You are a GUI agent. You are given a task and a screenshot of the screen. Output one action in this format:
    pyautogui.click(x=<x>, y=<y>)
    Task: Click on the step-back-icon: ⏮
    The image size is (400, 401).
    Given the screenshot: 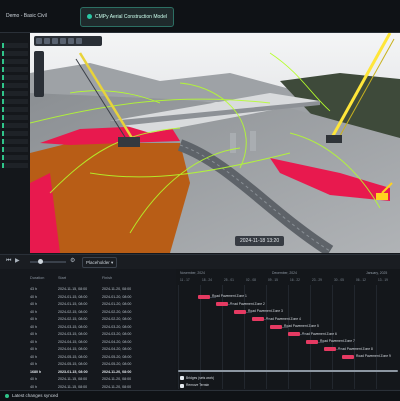 What is the action you would take?
    pyautogui.click(x=9, y=261)
    